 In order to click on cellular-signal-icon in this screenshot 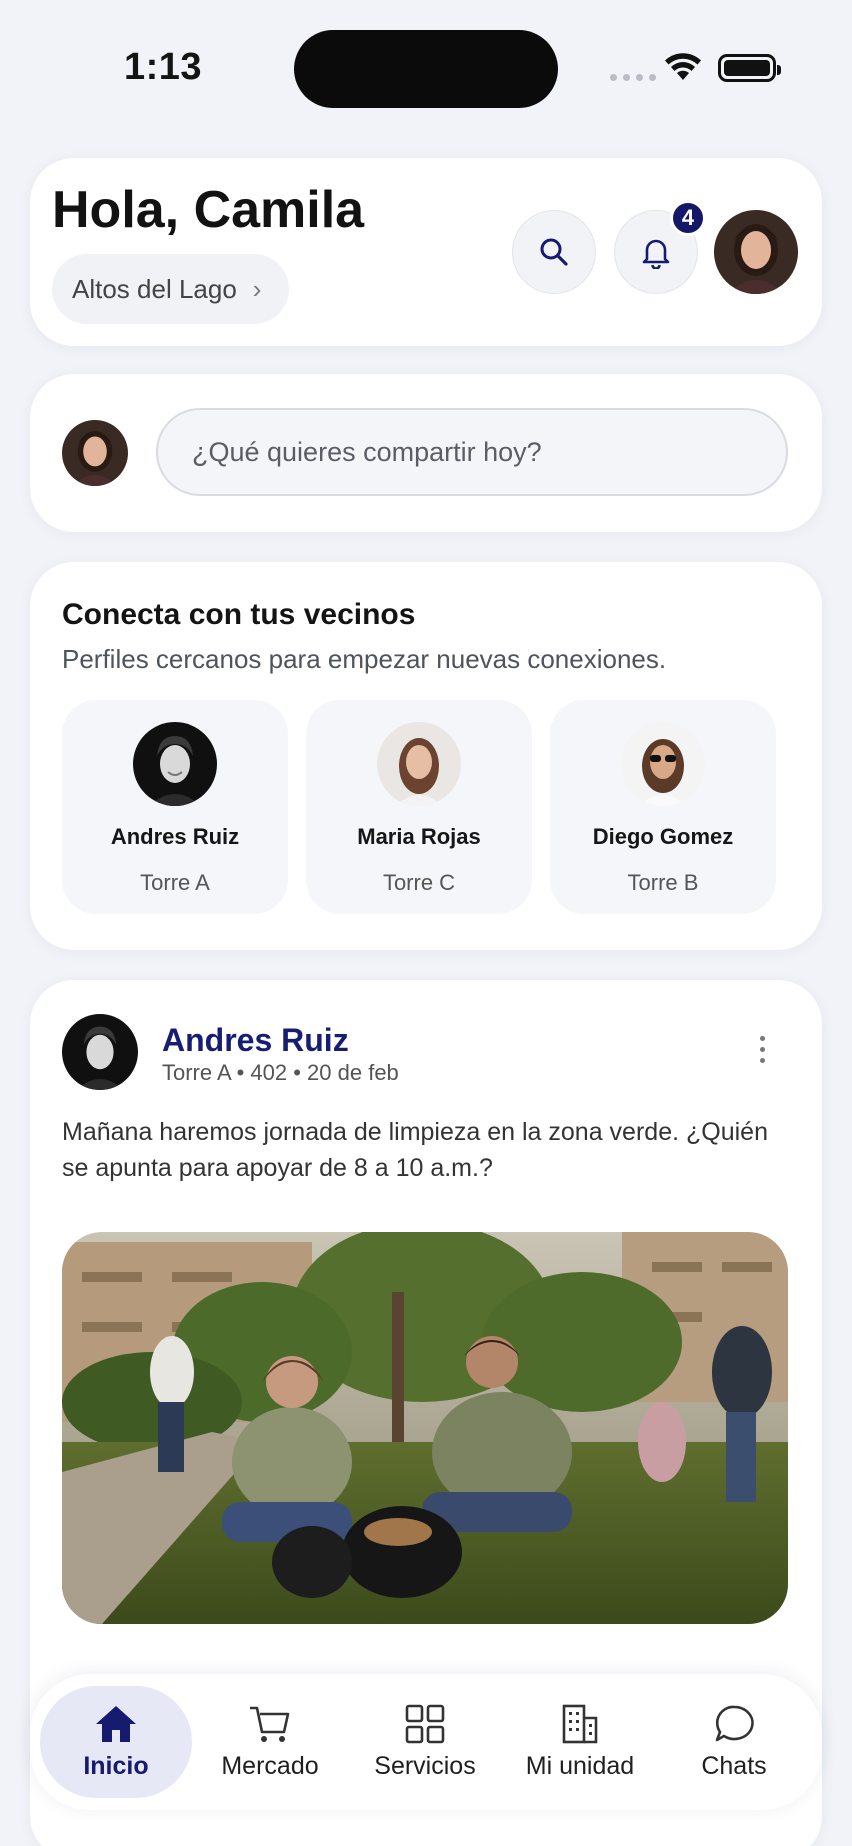, I will do `click(633, 77)`.